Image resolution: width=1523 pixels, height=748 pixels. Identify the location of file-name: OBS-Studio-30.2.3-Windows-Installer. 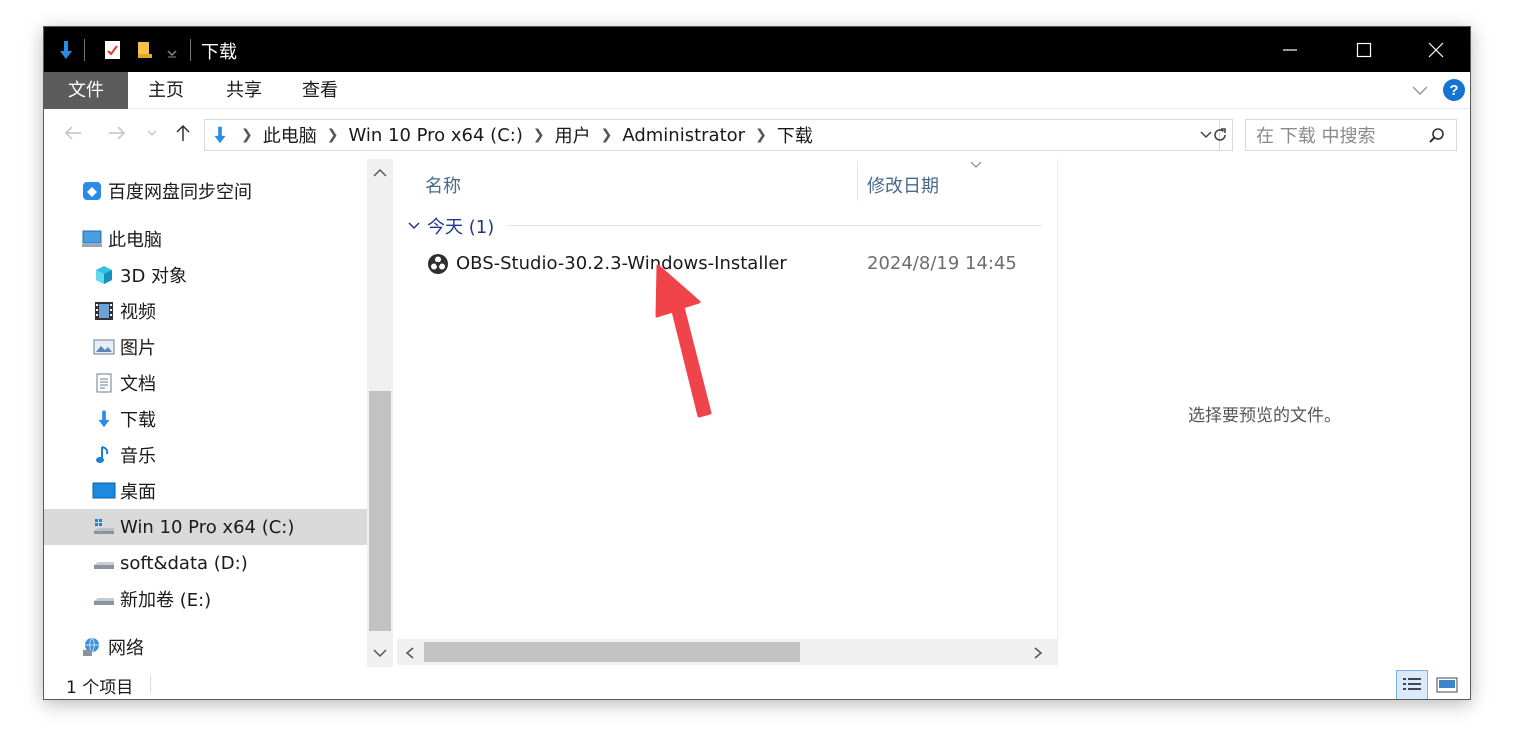
(621, 263).